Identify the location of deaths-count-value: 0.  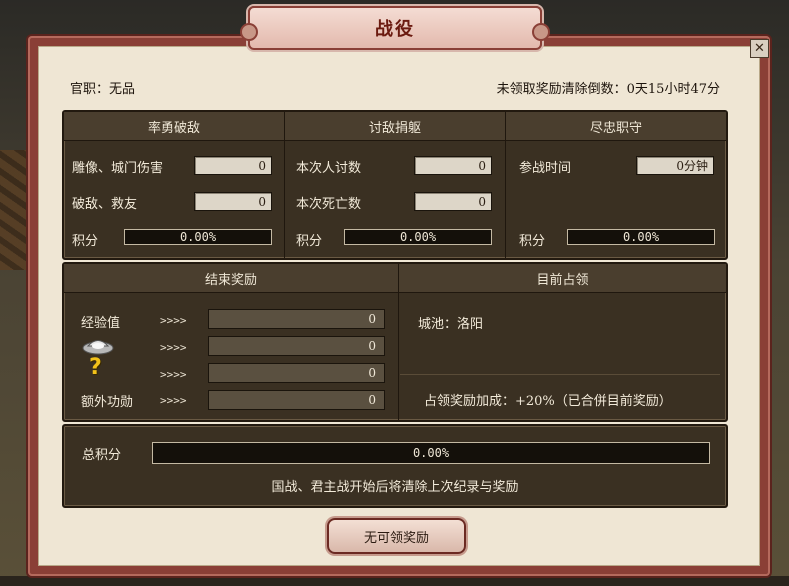
(453, 201).